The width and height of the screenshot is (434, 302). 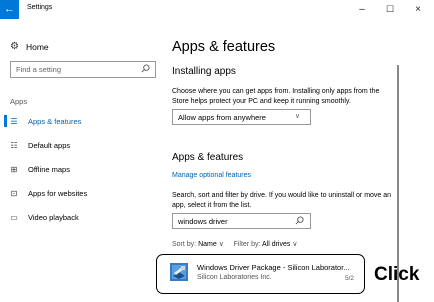 I want to click on app-source-dropdown: Allow apps from anywhere ∨, so click(x=241, y=117).